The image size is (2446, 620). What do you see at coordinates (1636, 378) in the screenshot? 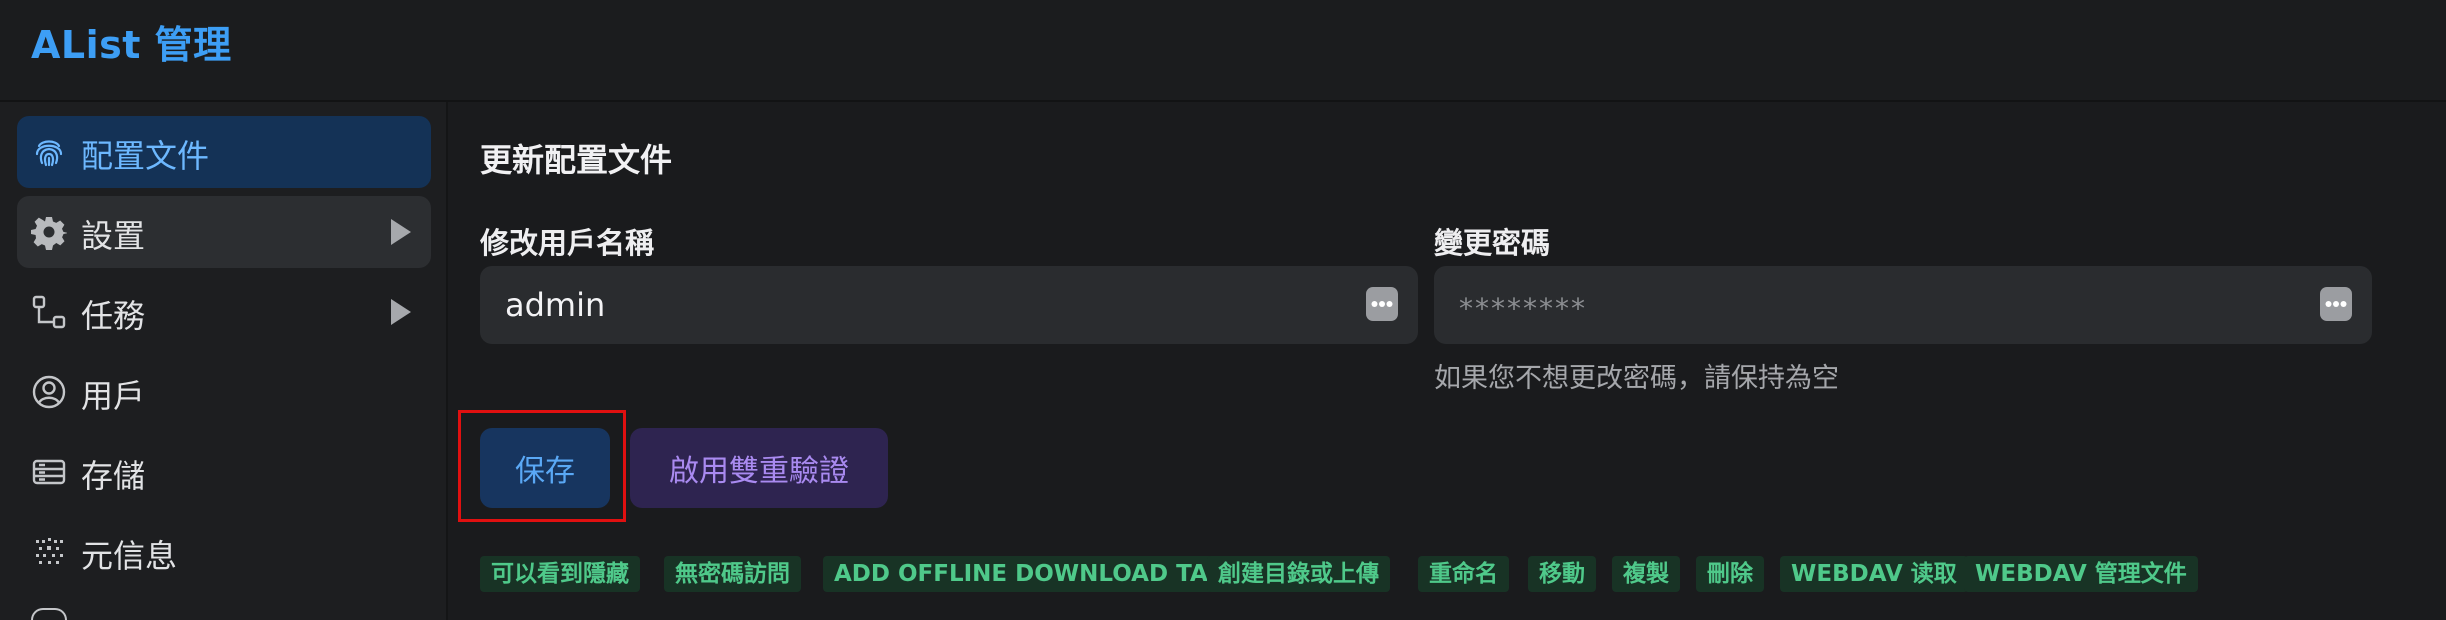
I see `password-helper-text: 如果您不想更改密碼，請保持為空` at bounding box center [1636, 378].